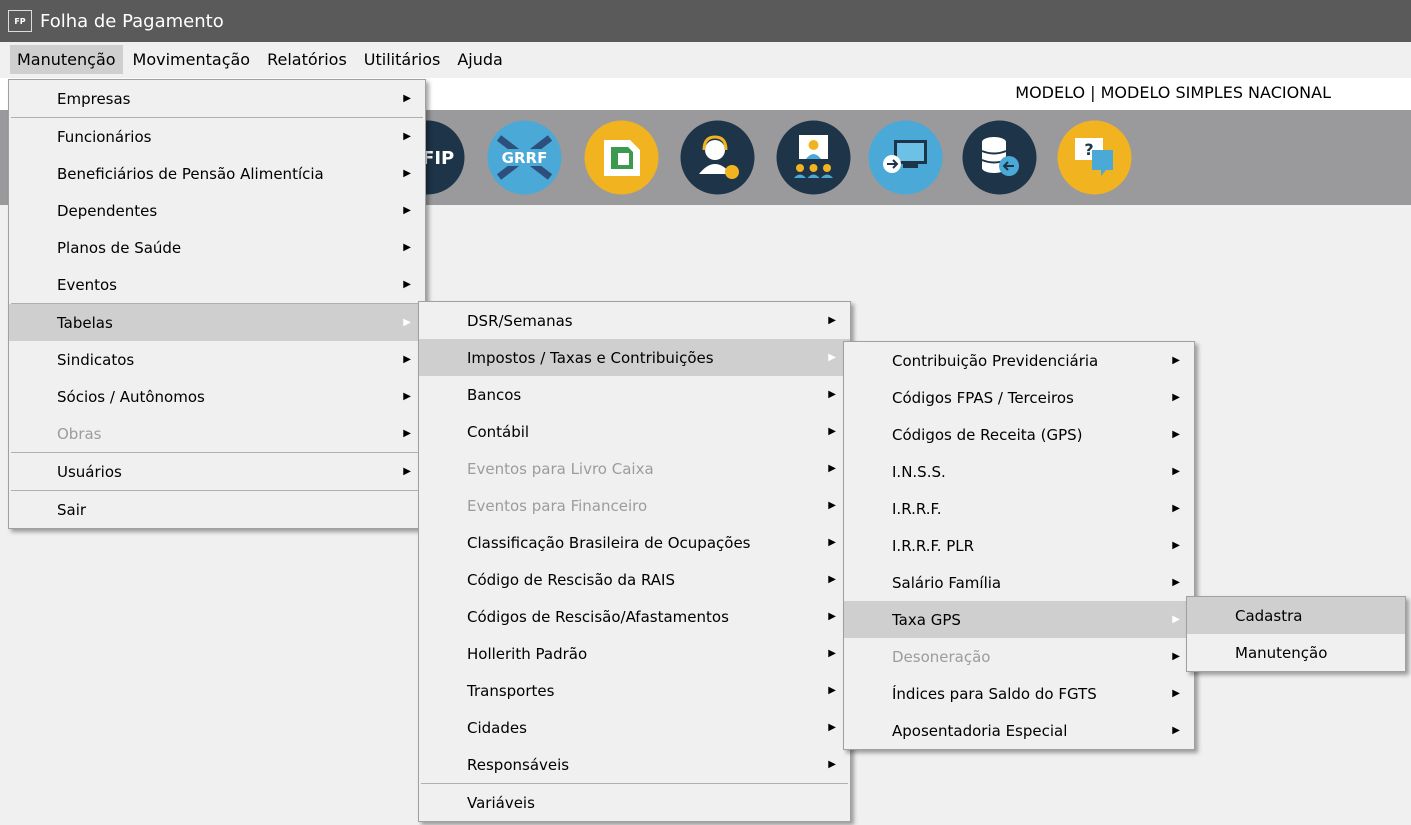  Describe the element at coordinates (905, 157) in the screenshot. I see `remote-screen-icon` at that location.